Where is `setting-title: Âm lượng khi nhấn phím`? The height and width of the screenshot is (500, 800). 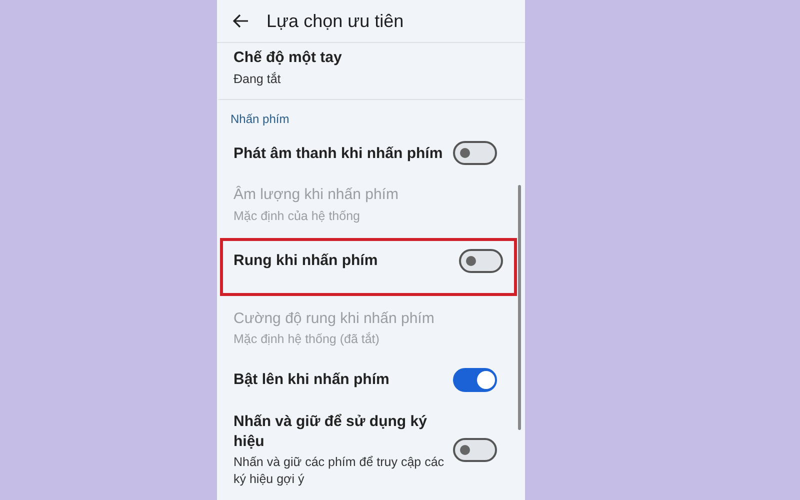
setting-title: Âm lượng khi nhấn phím is located at coordinates (316, 195).